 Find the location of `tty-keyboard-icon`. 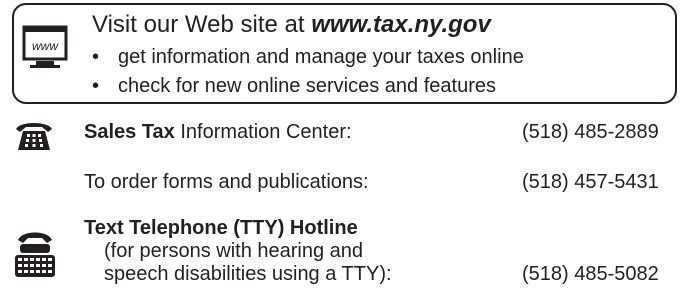

tty-keyboard-icon is located at coordinates (35, 254).